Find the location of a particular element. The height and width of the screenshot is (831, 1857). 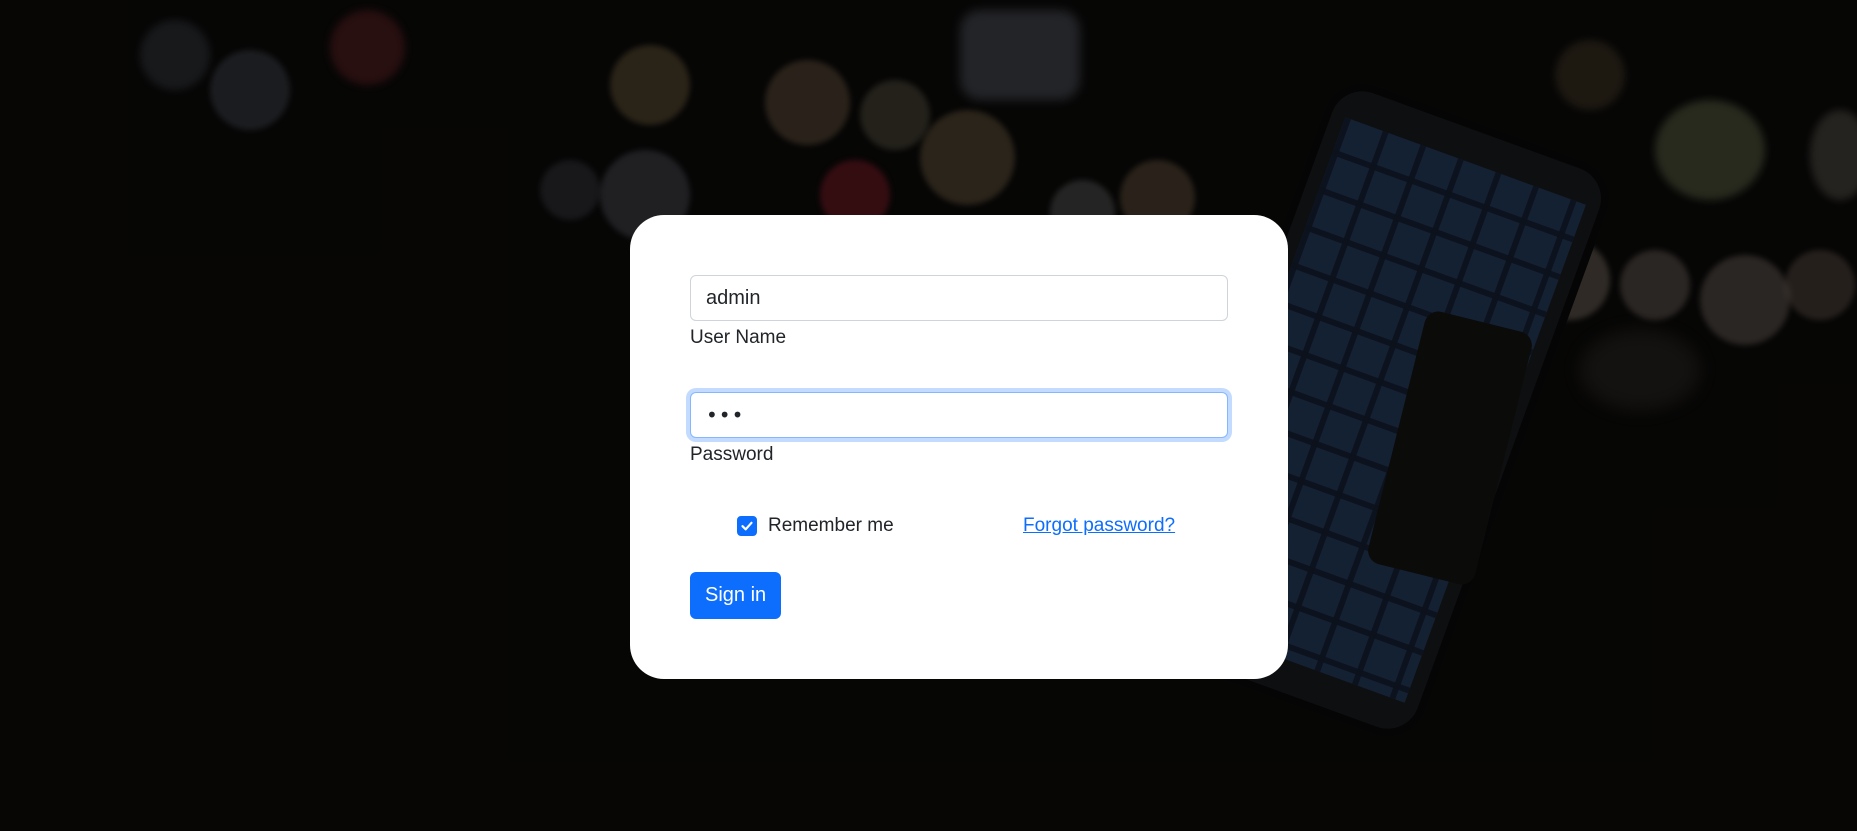

remember-me-row: Remember me is located at coordinates (815, 526).